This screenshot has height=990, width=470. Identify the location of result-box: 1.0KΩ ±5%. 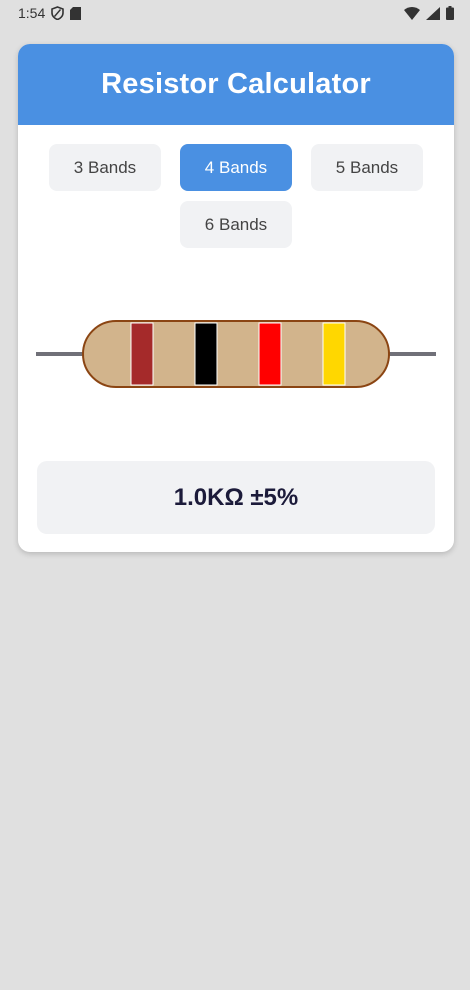
(236, 497).